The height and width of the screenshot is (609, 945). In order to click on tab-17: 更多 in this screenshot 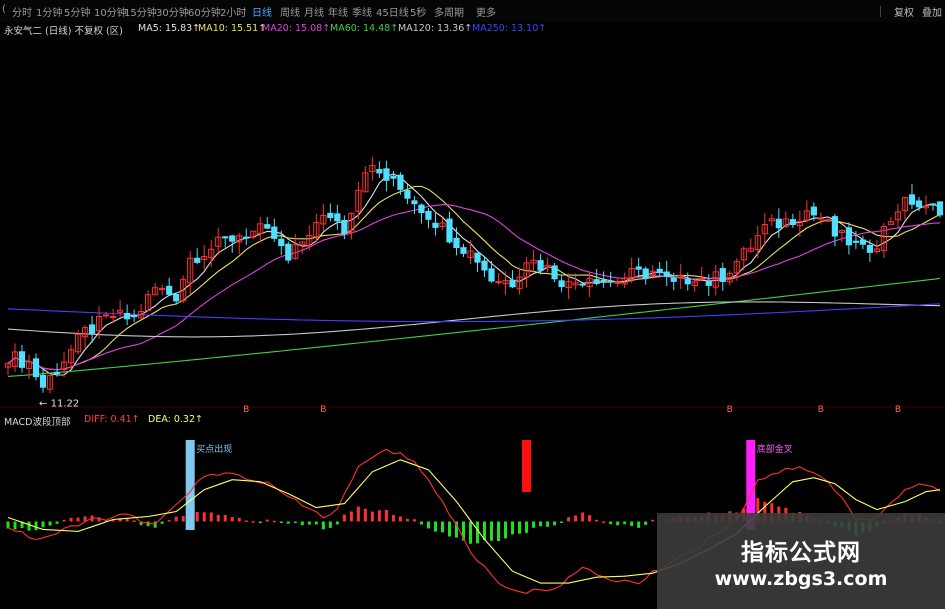, I will do `click(486, 11)`.